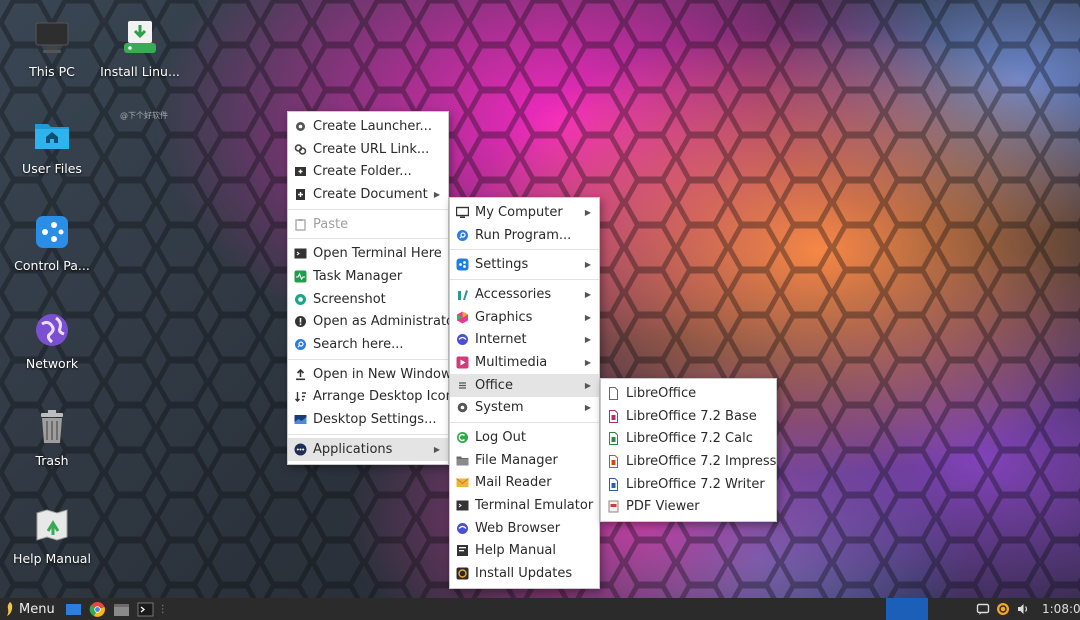 Image resolution: width=1080 pixels, height=620 pixels. What do you see at coordinates (691, 416) in the screenshot?
I see `menu-item-label: LibreOffice 7.2 Base` at bounding box center [691, 416].